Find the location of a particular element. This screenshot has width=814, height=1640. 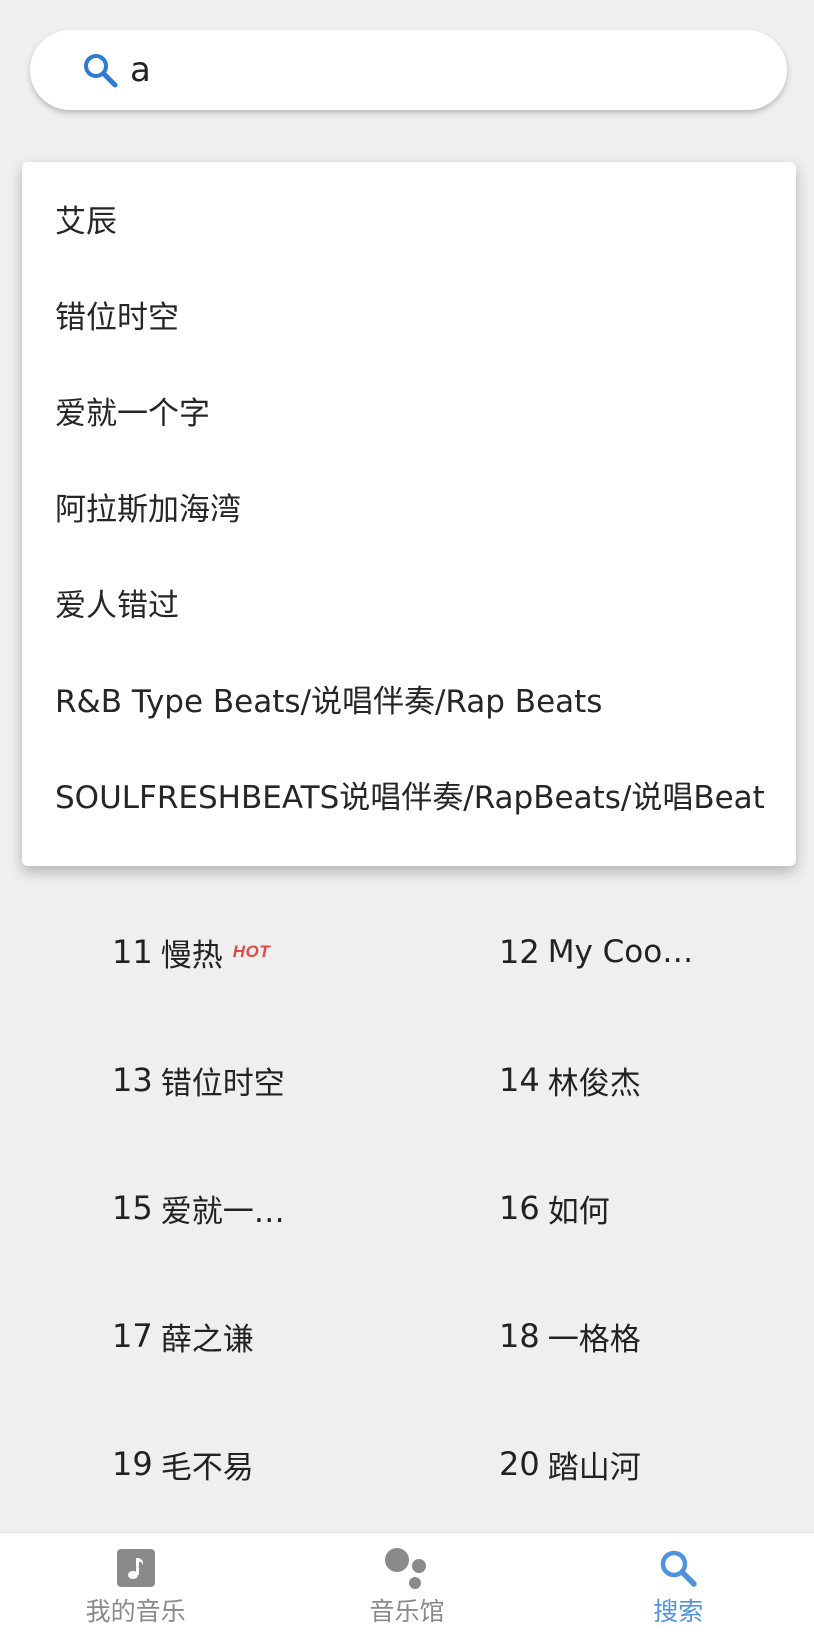

nav-search: 搜索 is located at coordinates (678, 1586).